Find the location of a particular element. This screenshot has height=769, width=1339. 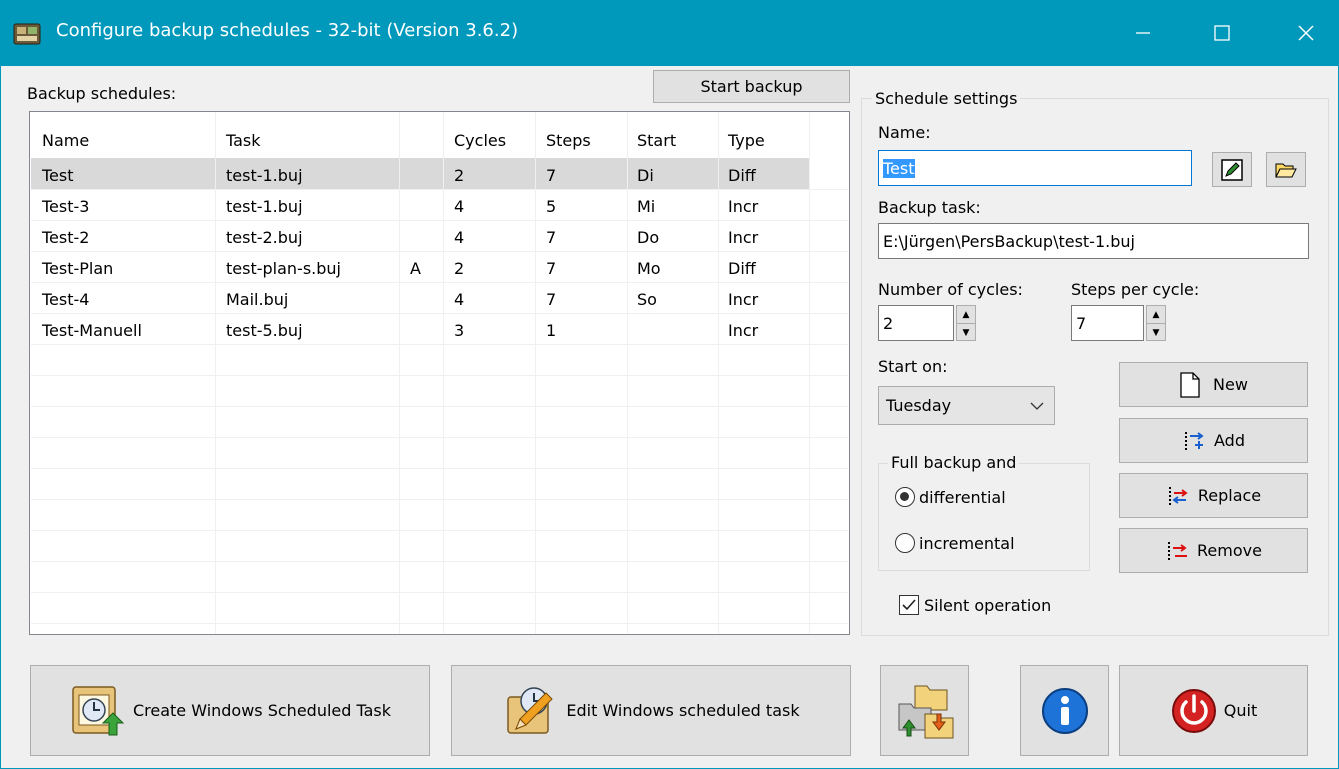

table-row: Test test-1.buj 2 7 Di Diff is located at coordinates (420, 173).